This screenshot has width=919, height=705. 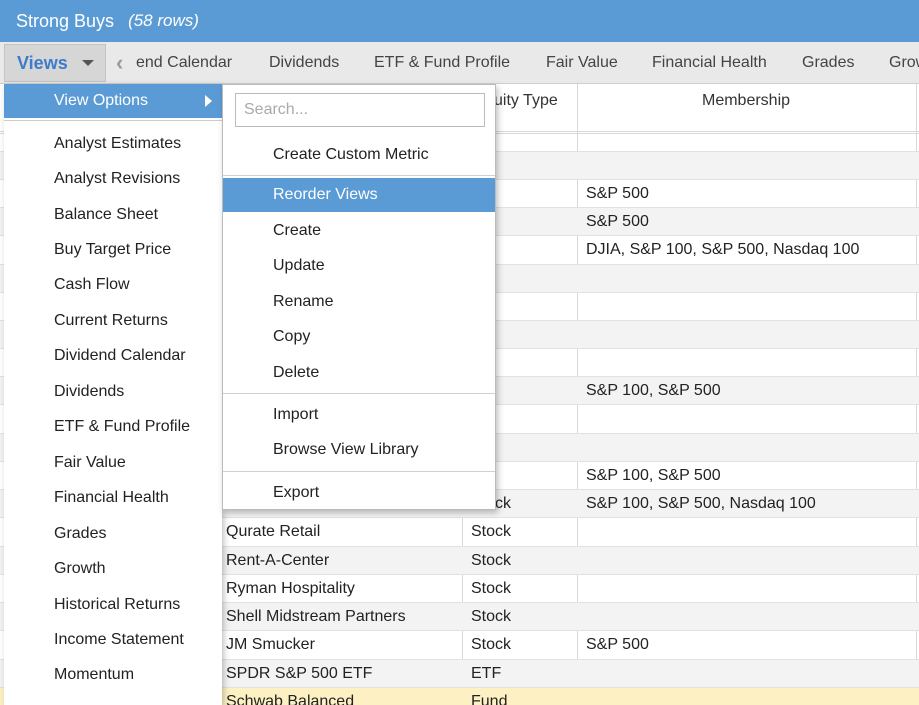 What do you see at coordinates (701, 503) in the screenshot?
I see `cell-membership: S&P 100, S&P 500, Nasdaq 100` at bounding box center [701, 503].